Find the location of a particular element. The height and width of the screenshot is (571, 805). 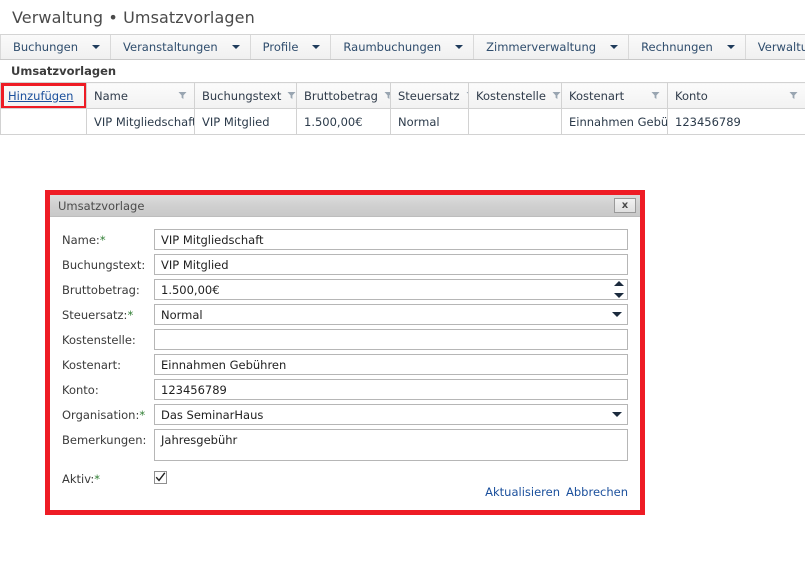

form-row-steuersatz: Steuersatz:* is located at coordinates (345, 314).